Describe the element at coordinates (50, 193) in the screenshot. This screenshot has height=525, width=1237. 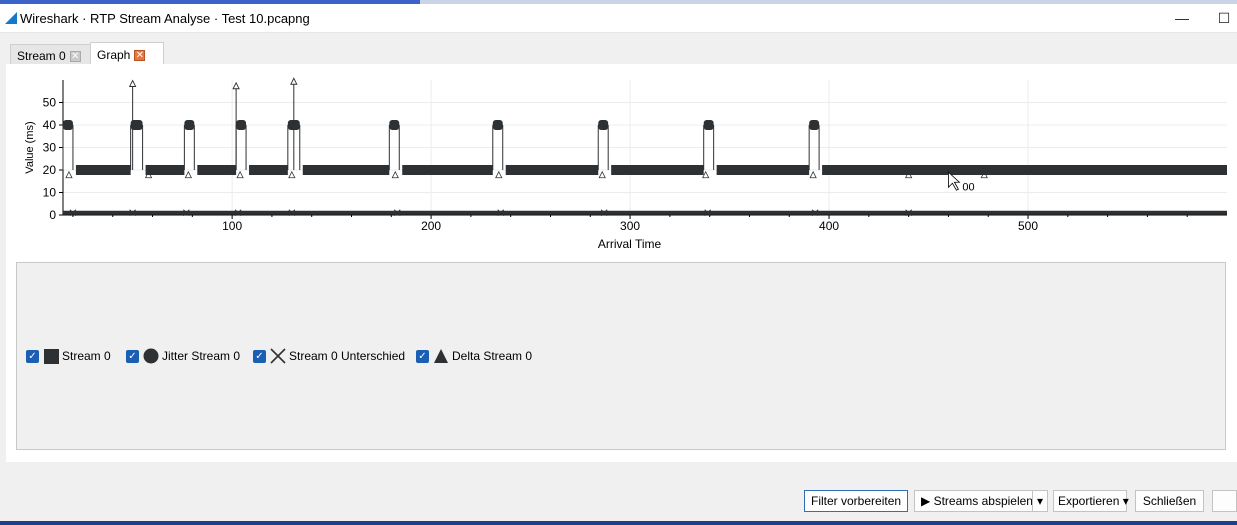
I see `y-tick-label: 10` at that location.